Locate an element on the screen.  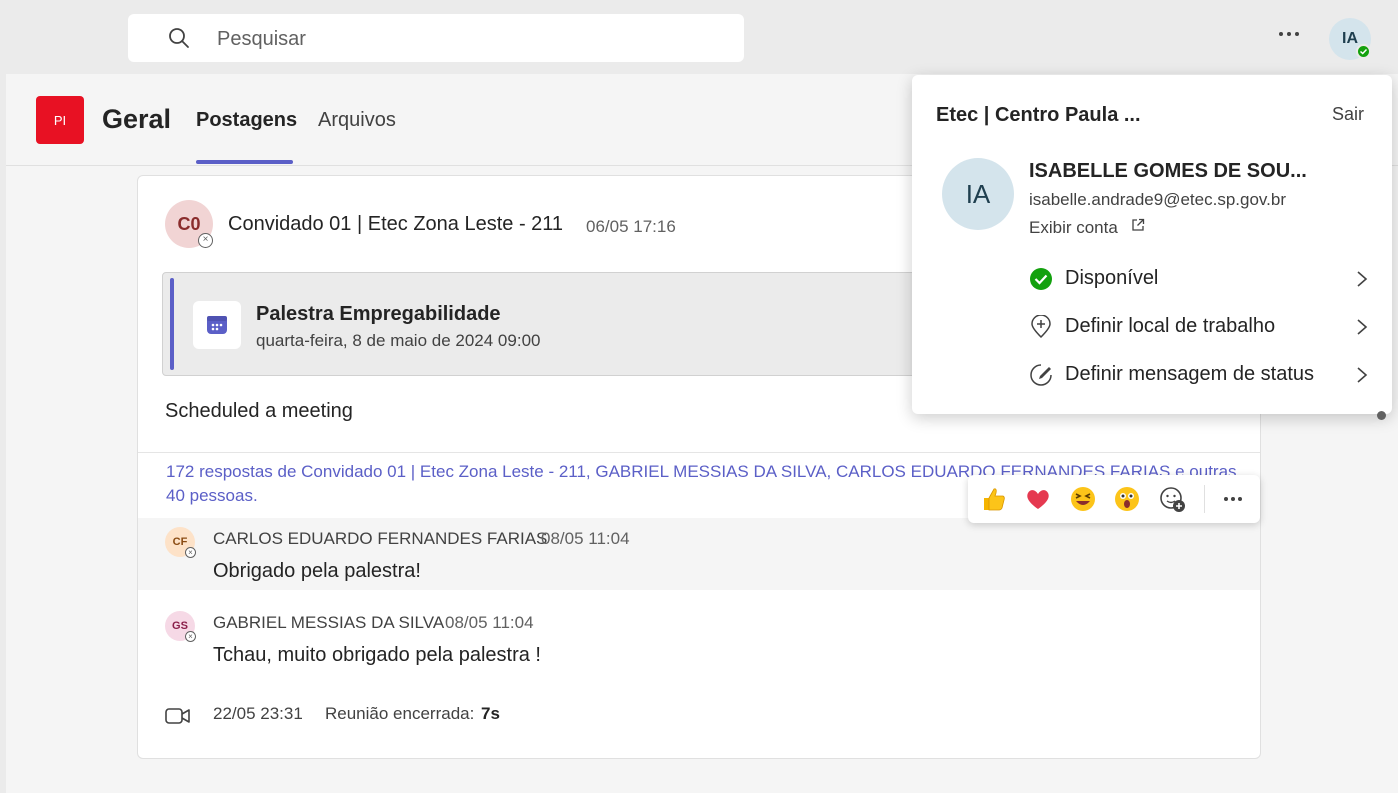
status-message-icon is located at coordinates (1041, 375).